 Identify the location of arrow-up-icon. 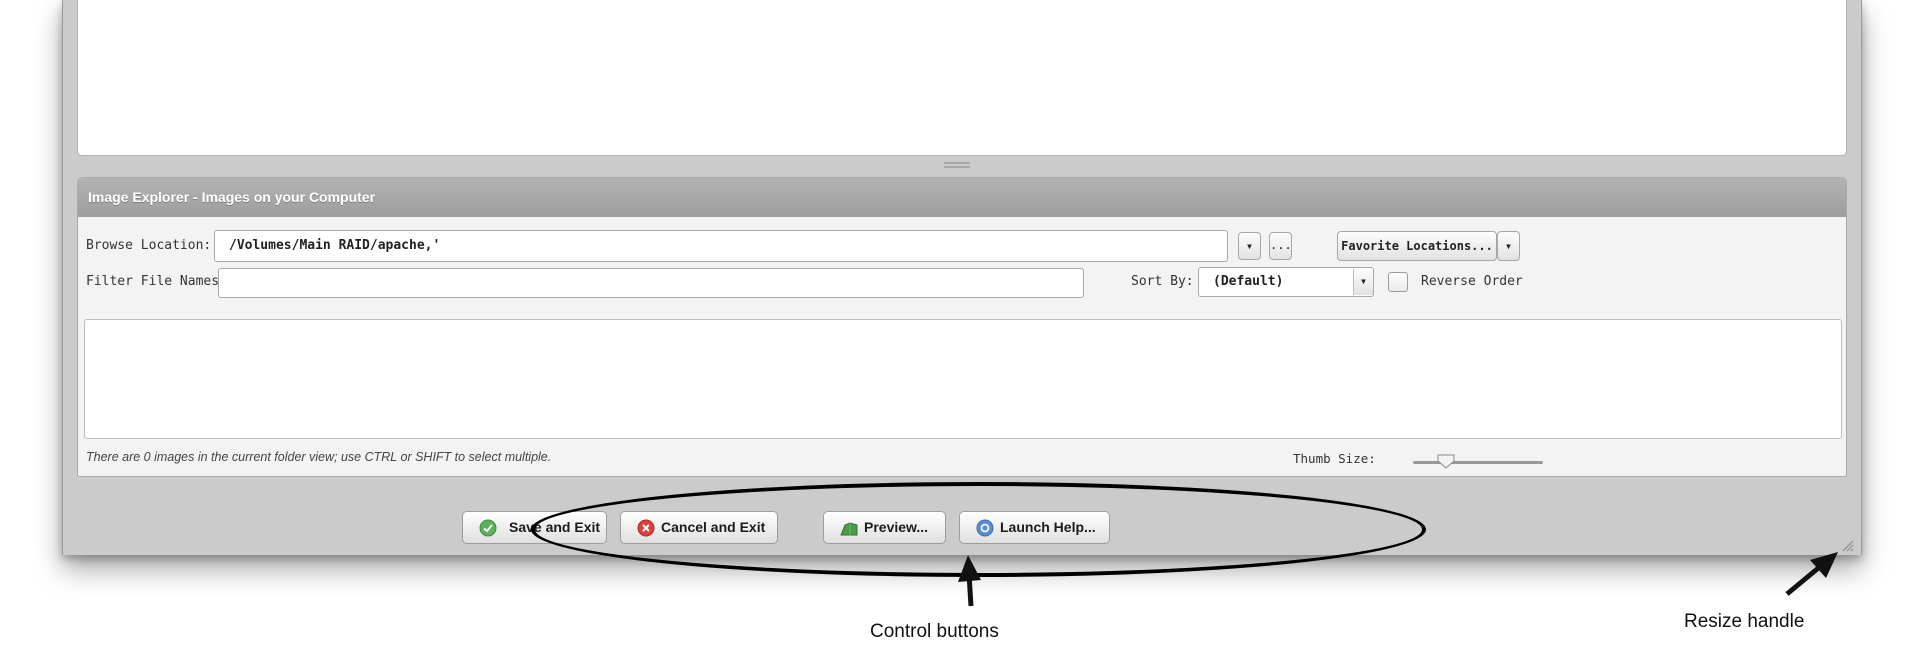
(969, 581).